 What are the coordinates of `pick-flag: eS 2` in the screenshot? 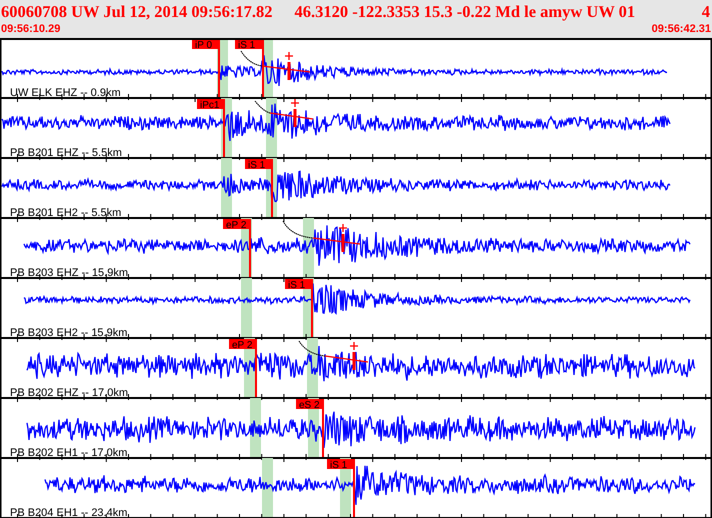 It's located at (309, 405).